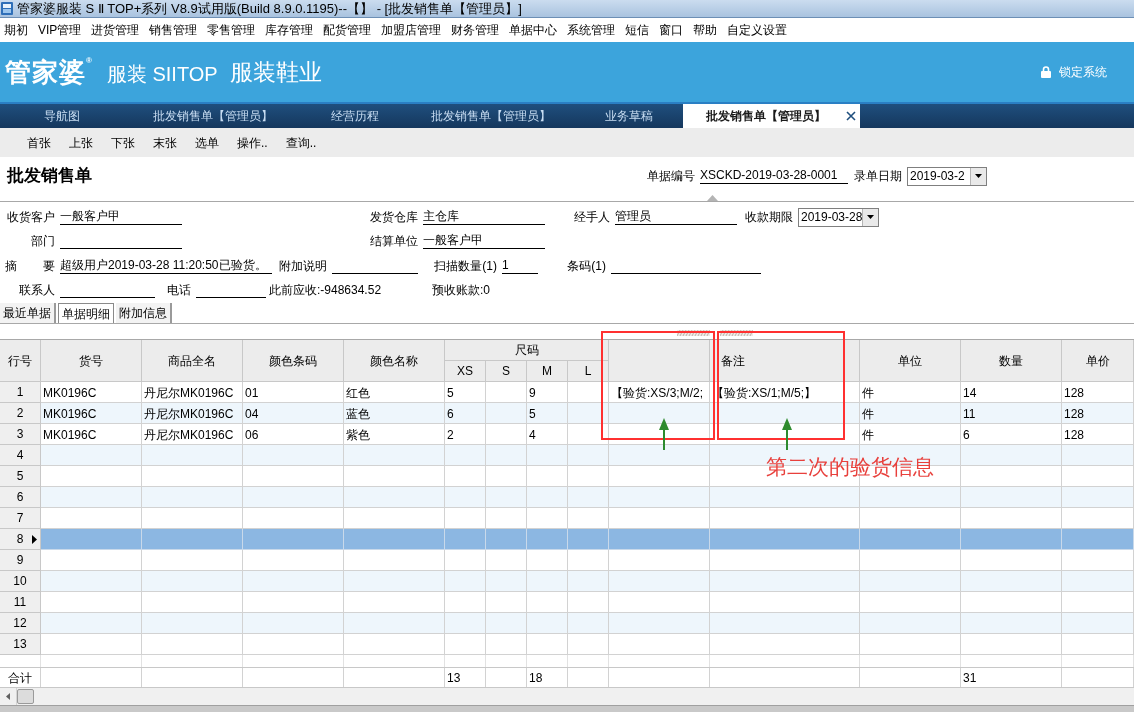 This screenshot has height=712, width=1134. Describe the element at coordinates (192, 360) in the screenshot. I see `column-header: 商品全名` at that location.